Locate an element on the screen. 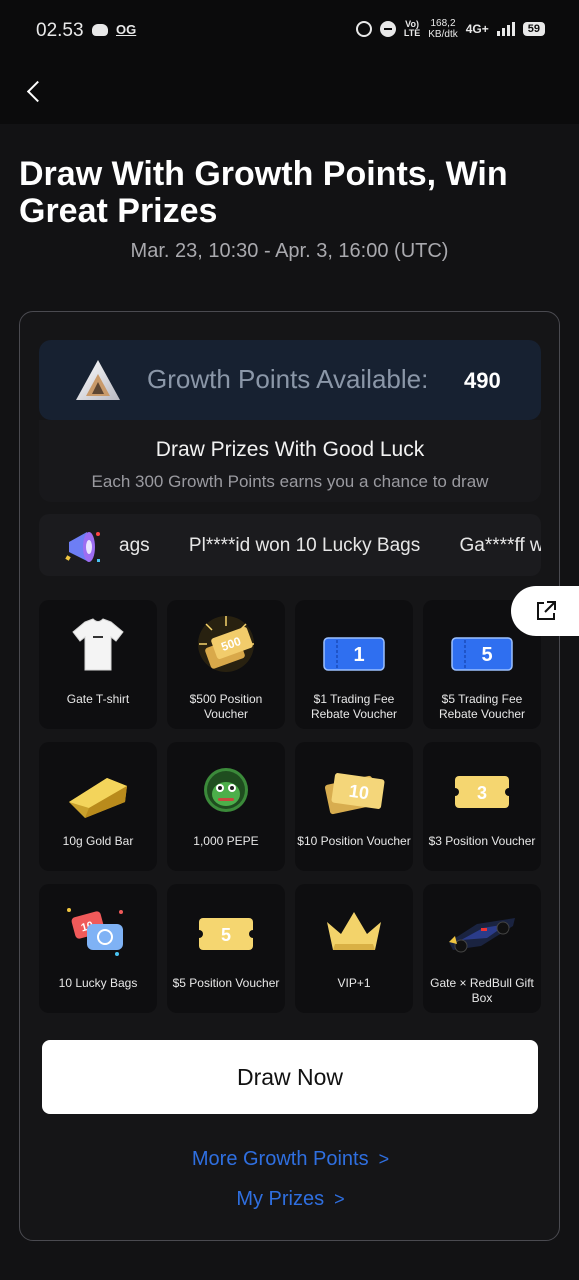  prize-card: 500 $500 Position Voucher is located at coordinates (226, 664).